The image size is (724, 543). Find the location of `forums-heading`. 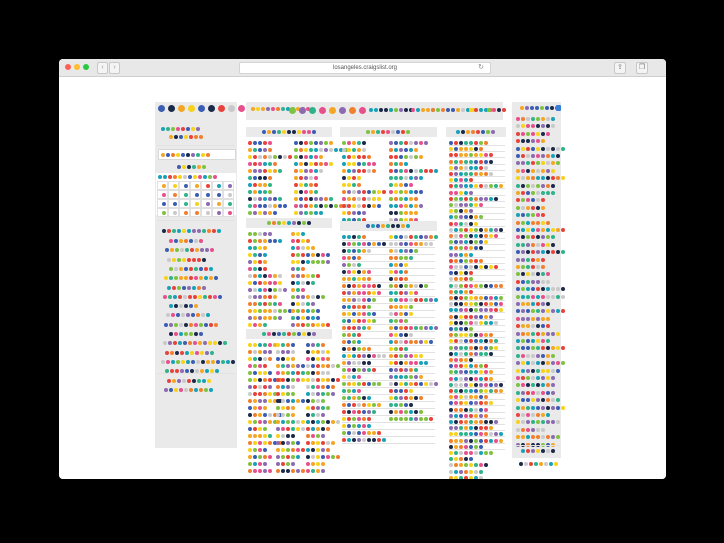

forums-heading is located at coordinates (476, 132).